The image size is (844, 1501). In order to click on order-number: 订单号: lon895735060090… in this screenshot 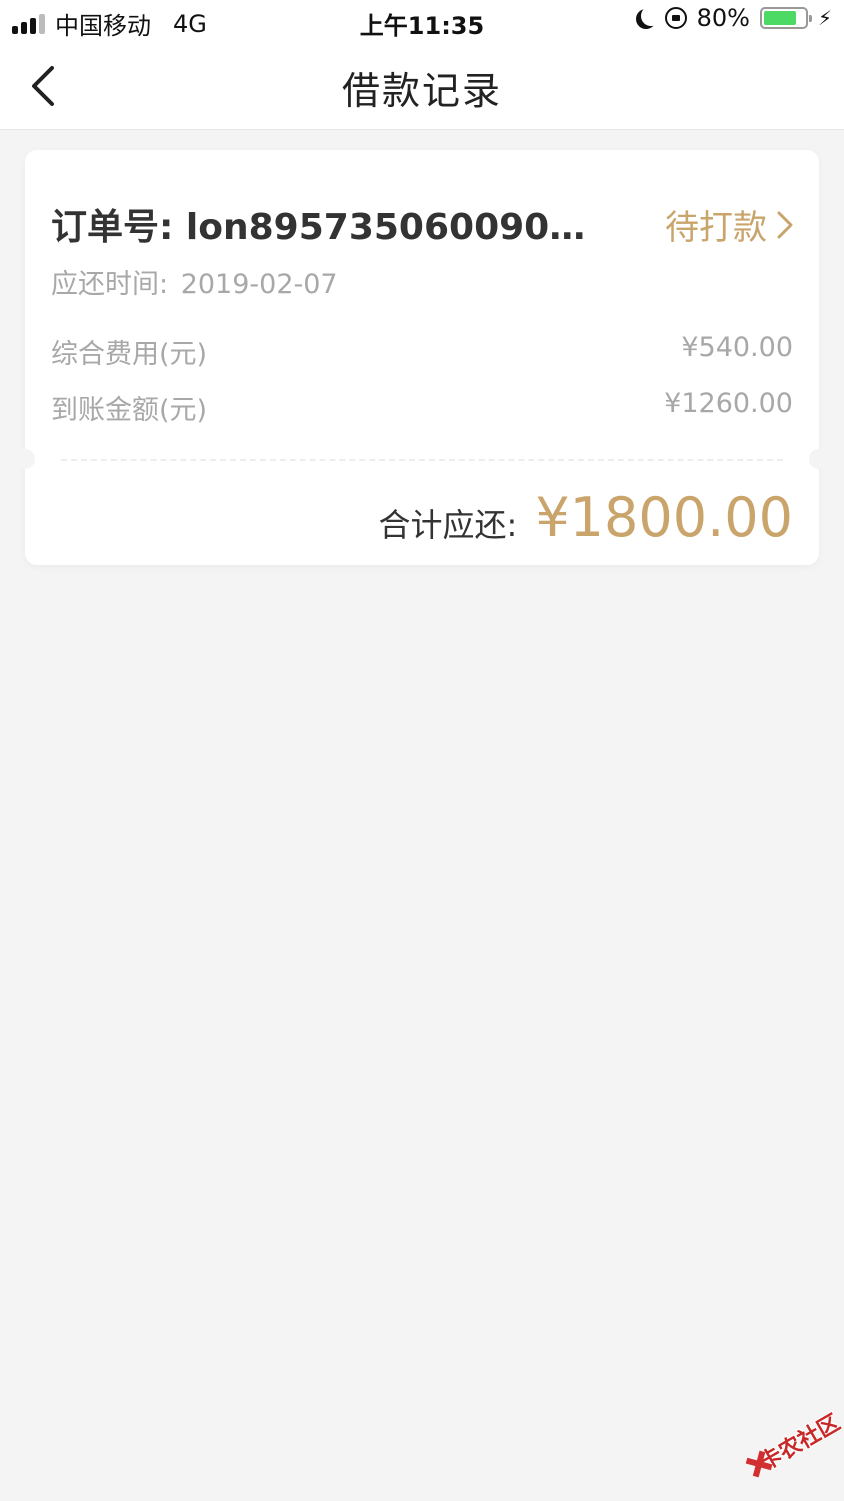, I will do `click(318, 227)`.